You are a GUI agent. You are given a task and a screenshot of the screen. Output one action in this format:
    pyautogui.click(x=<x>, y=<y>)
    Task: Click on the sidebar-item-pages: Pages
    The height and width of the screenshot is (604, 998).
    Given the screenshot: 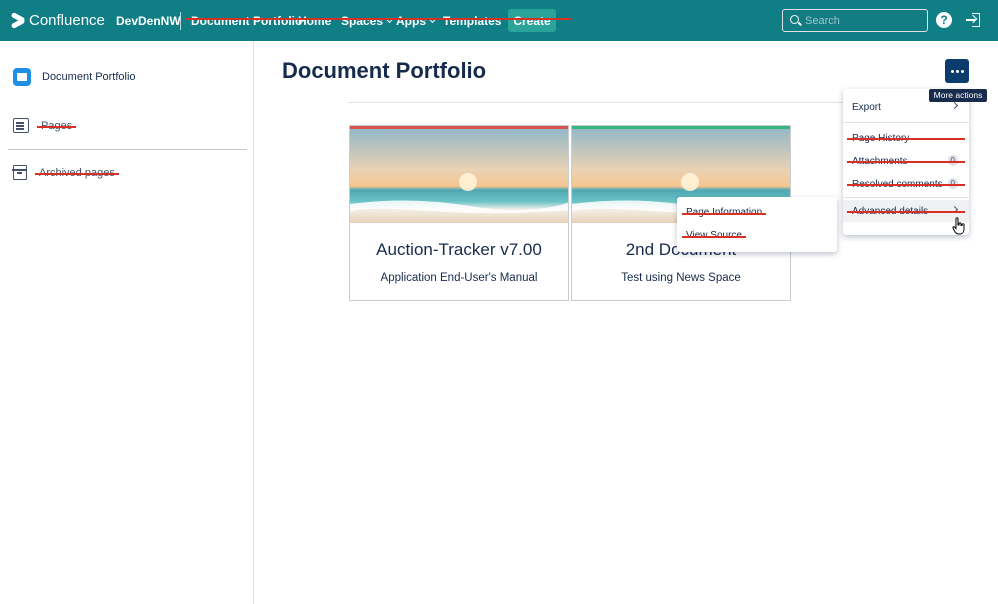 What is the action you would take?
    pyautogui.click(x=45, y=125)
    